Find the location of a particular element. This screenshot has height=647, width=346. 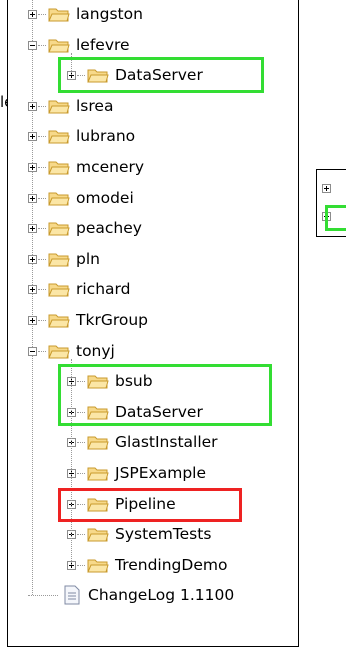

highlight-box-red is located at coordinates (150, 504).